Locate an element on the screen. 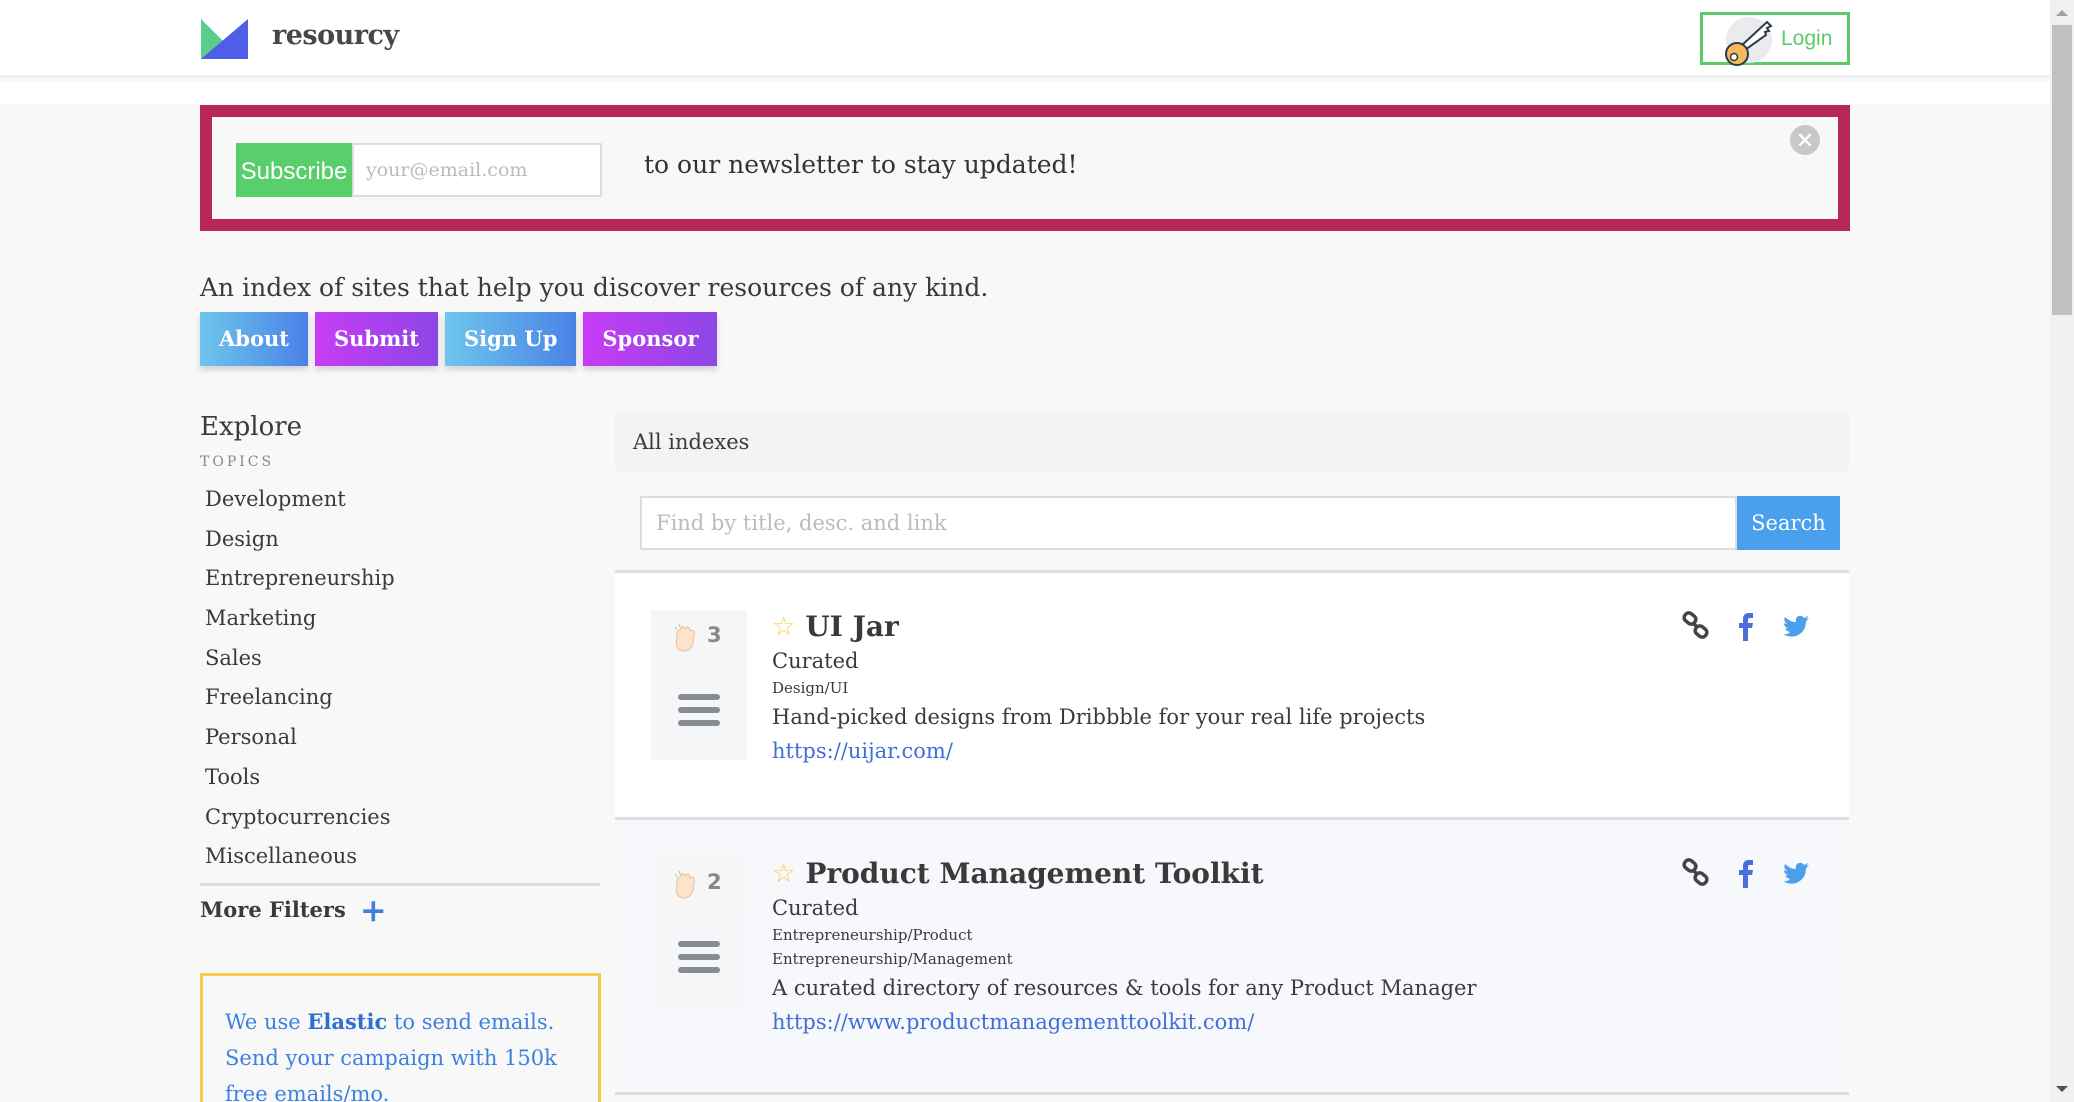 The width and height of the screenshot is (2074, 1102). card-title: UI Jar is located at coordinates (851, 626).